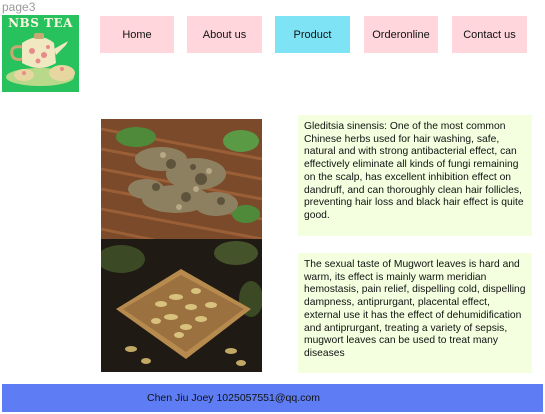 This screenshot has width=545, height=414. What do you see at coordinates (40, 53) in the screenshot?
I see `logo: NBS TEA` at bounding box center [40, 53].